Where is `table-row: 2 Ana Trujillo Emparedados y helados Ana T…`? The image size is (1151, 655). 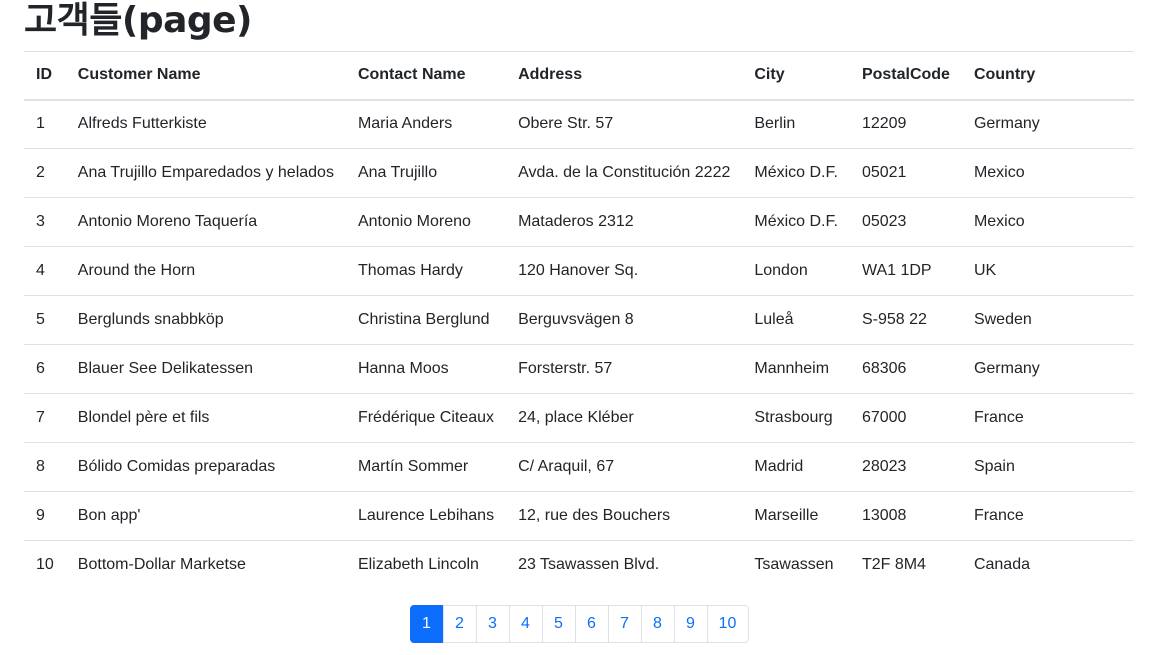
table-row: 2 Ana Trujillo Emparedados y helados Ana T… is located at coordinates (579, 173).